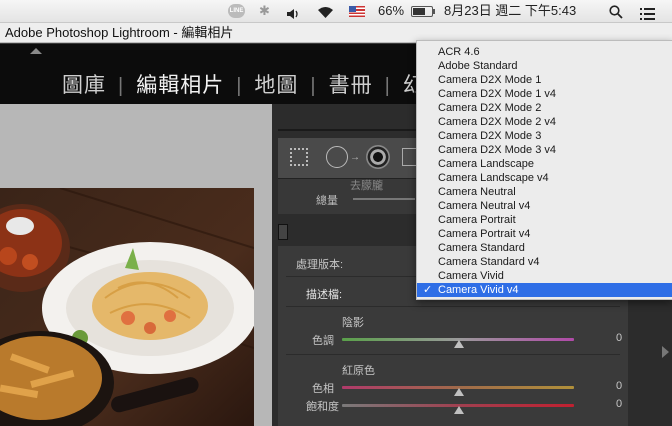 The width and height of the screenshot is (672, 426). What do you see at coordinates (84, 84) in the screenshot?
I see `module-library: 圖庫` at bounding box center [84, 84].